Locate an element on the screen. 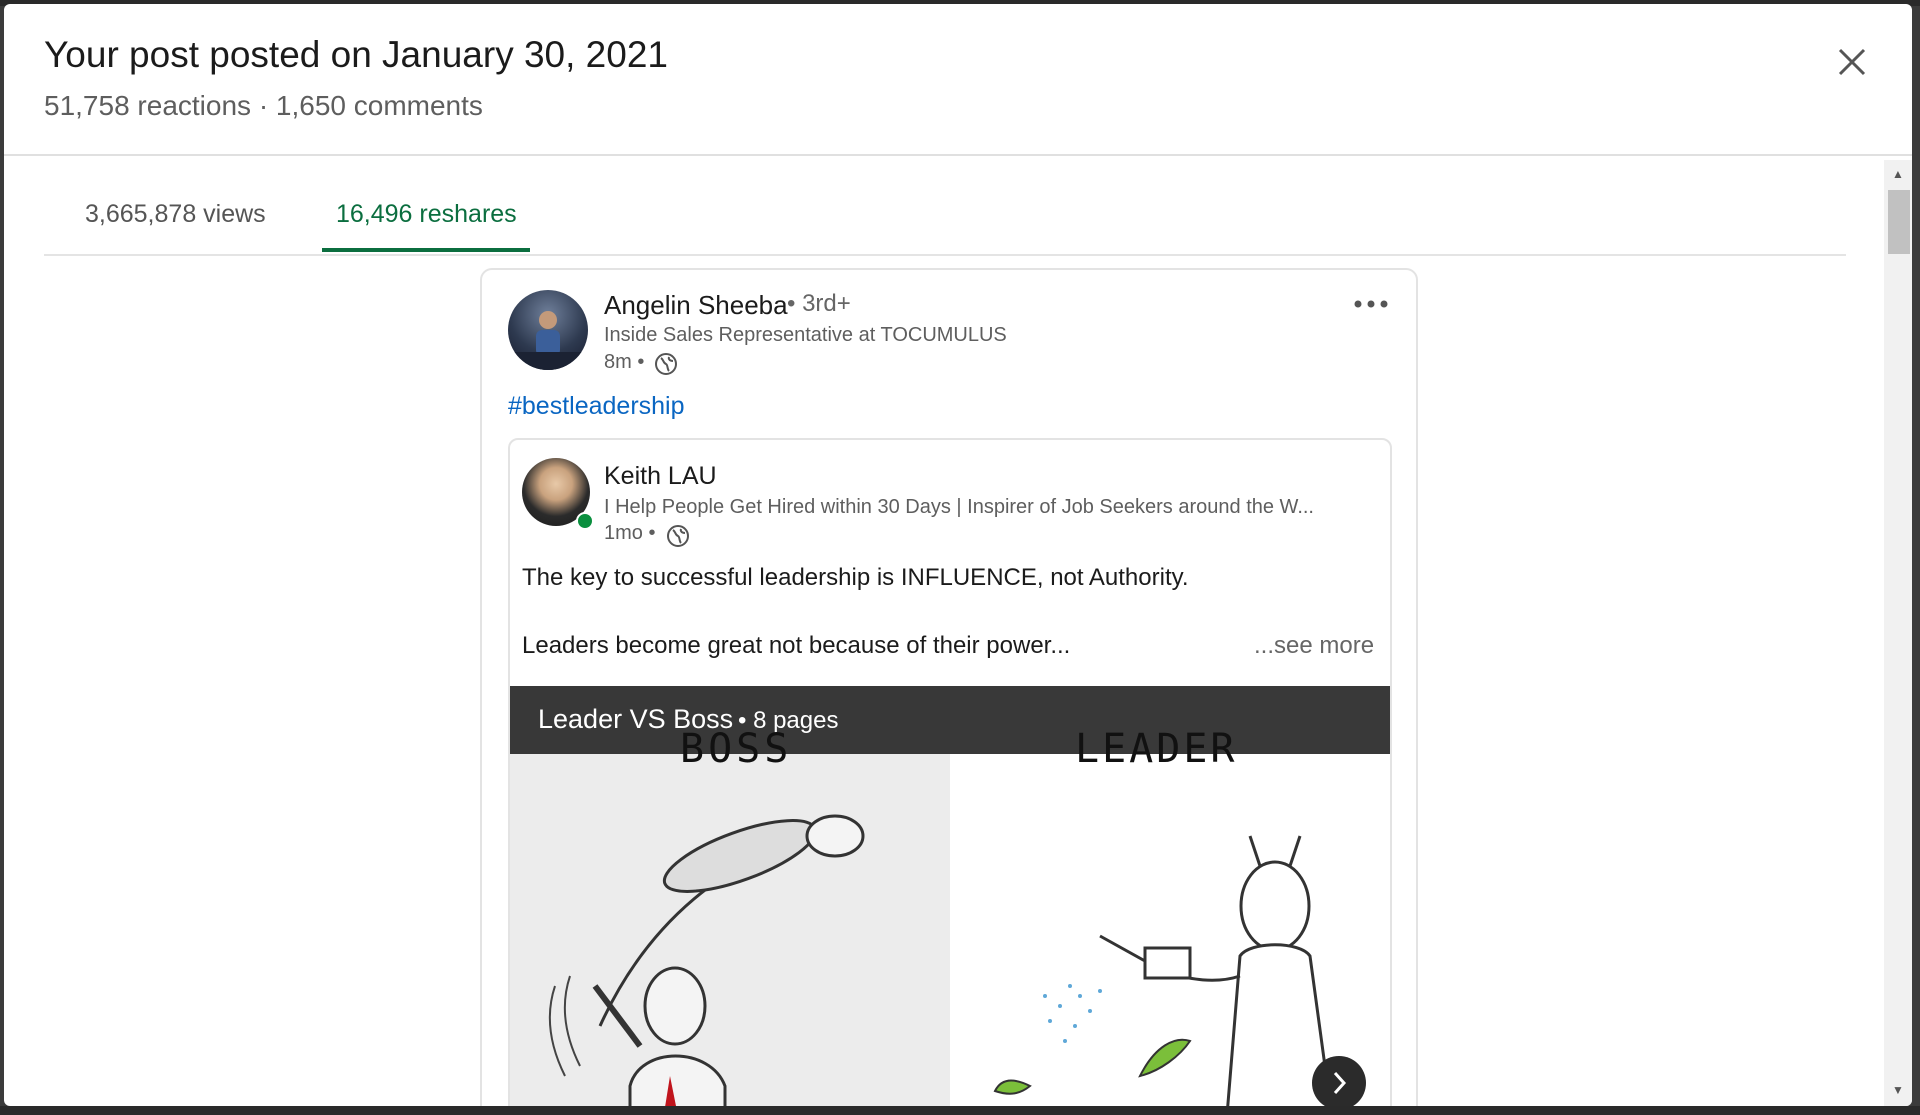  next-page-button is located at coordinates (1339, 1081).